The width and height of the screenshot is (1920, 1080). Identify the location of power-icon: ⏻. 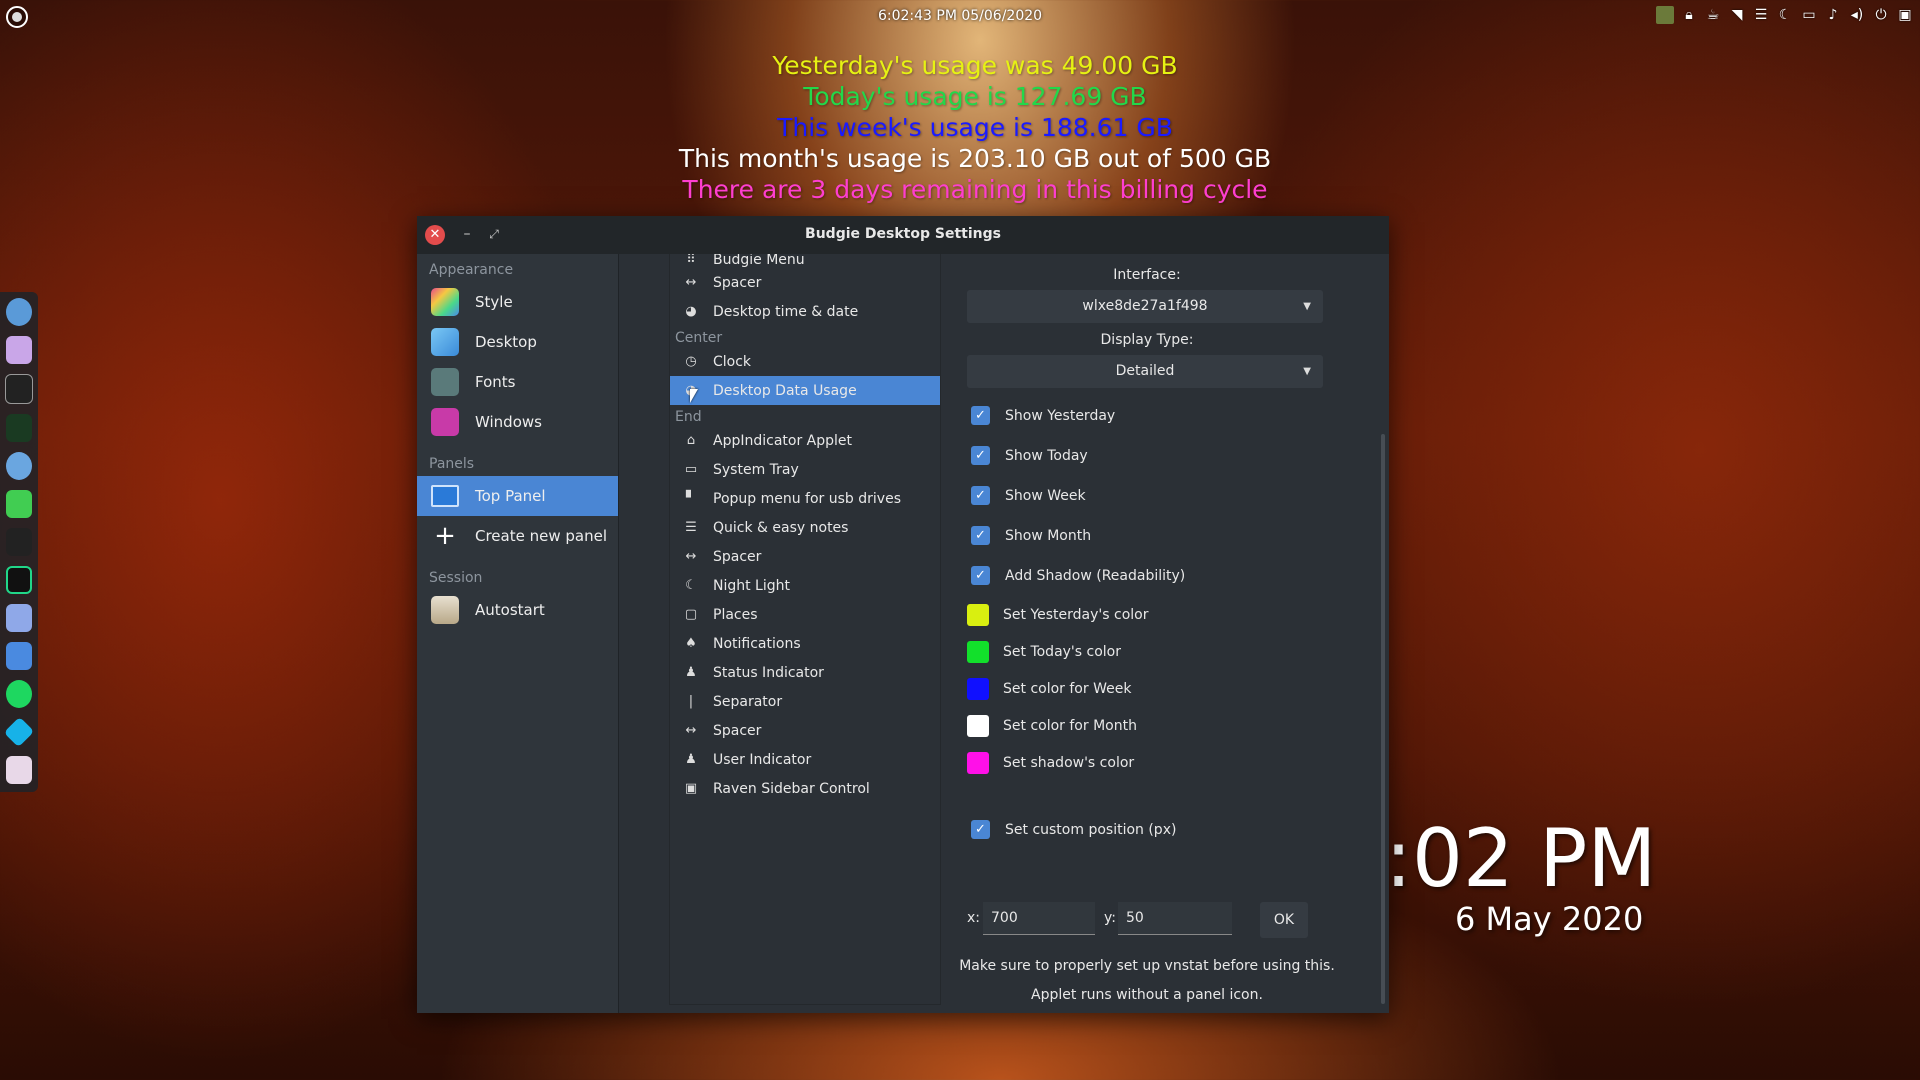
(1881, 15).